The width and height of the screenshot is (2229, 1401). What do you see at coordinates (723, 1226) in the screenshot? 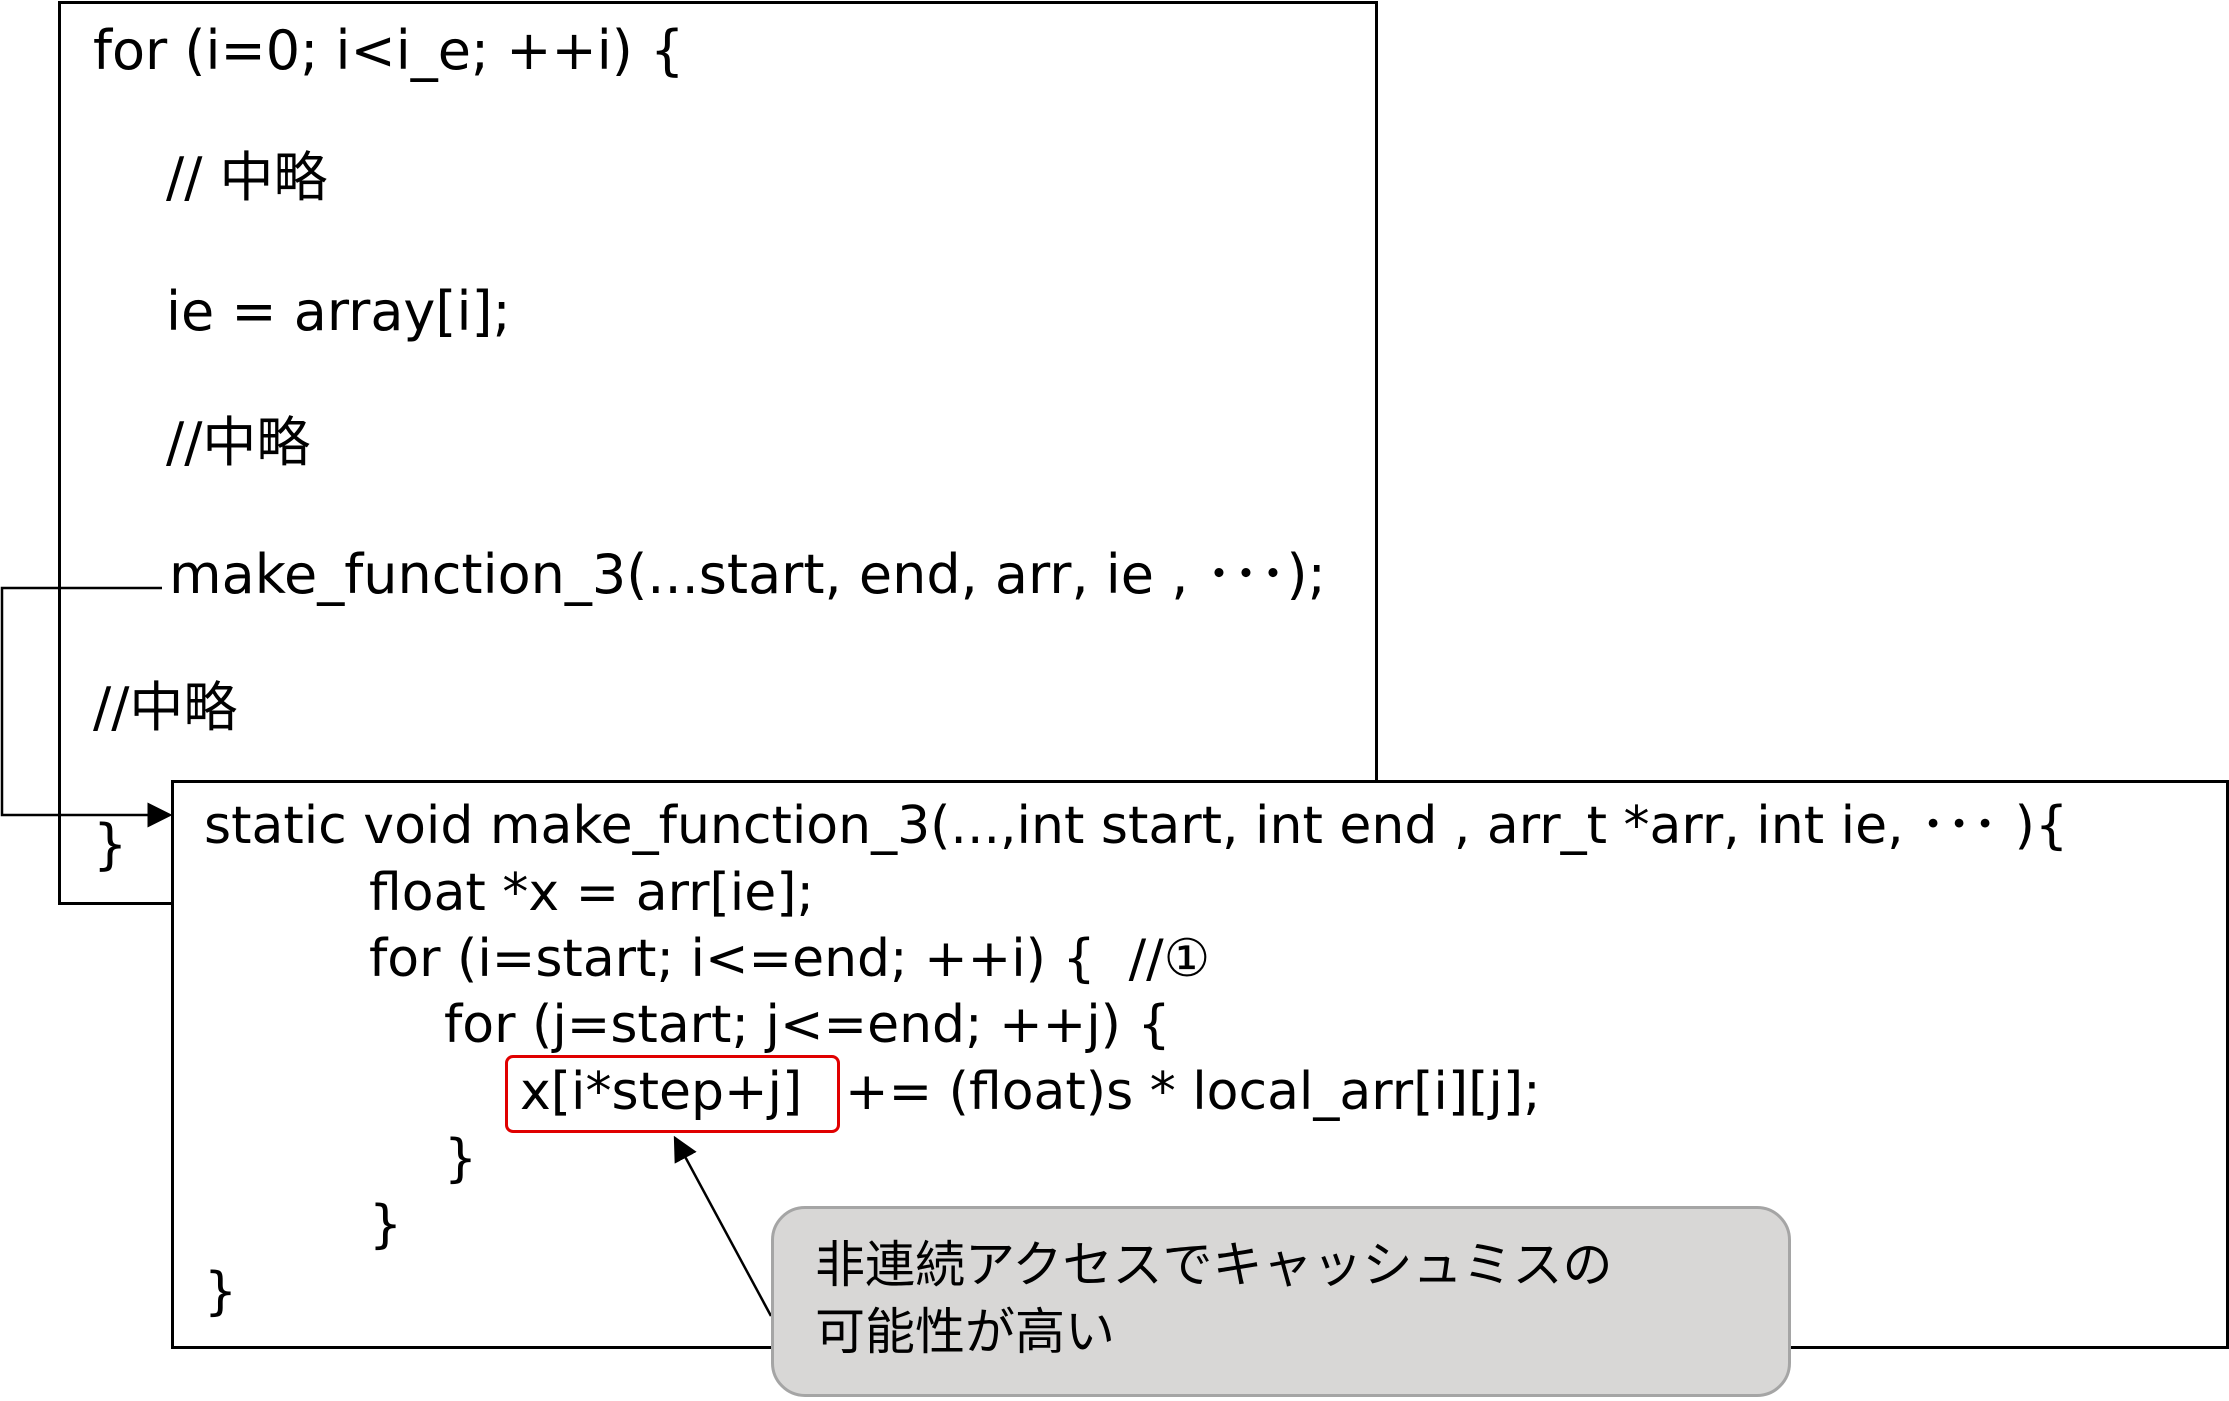
I see `callout-pointer-arrow` at bounding box center [723, 1226].